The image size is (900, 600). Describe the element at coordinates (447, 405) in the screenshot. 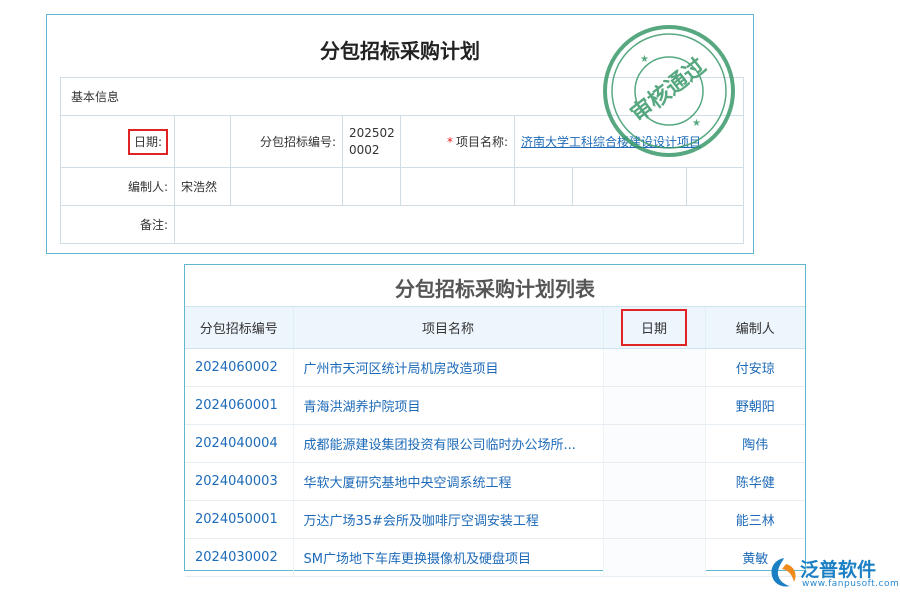

I see `row-project-name: 青海洪湖养护院项目` at that location.